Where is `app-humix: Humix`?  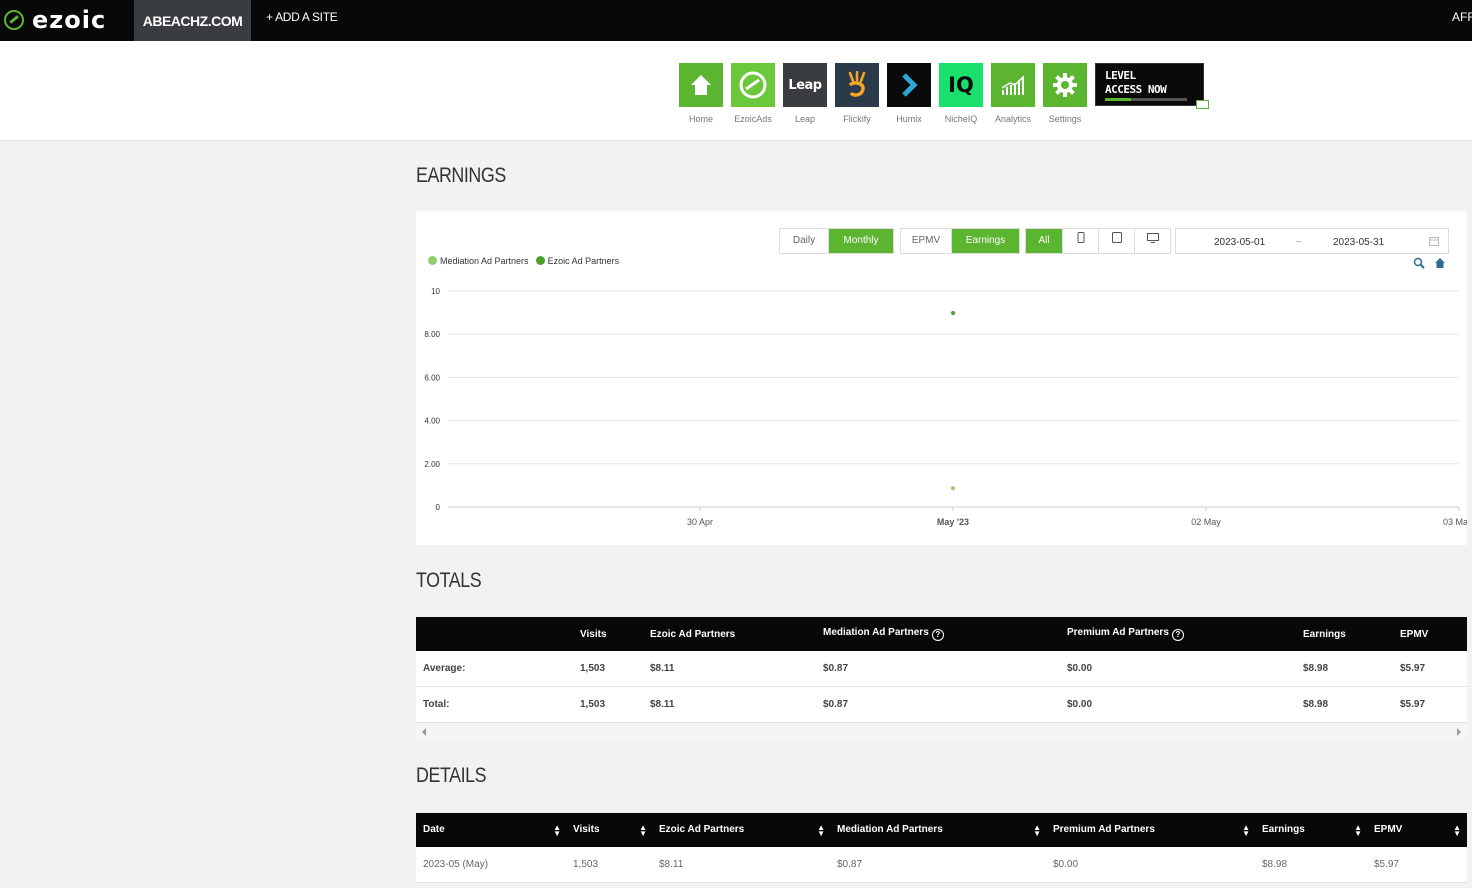 app-humix: Humix is located at coordinates (909, 93).